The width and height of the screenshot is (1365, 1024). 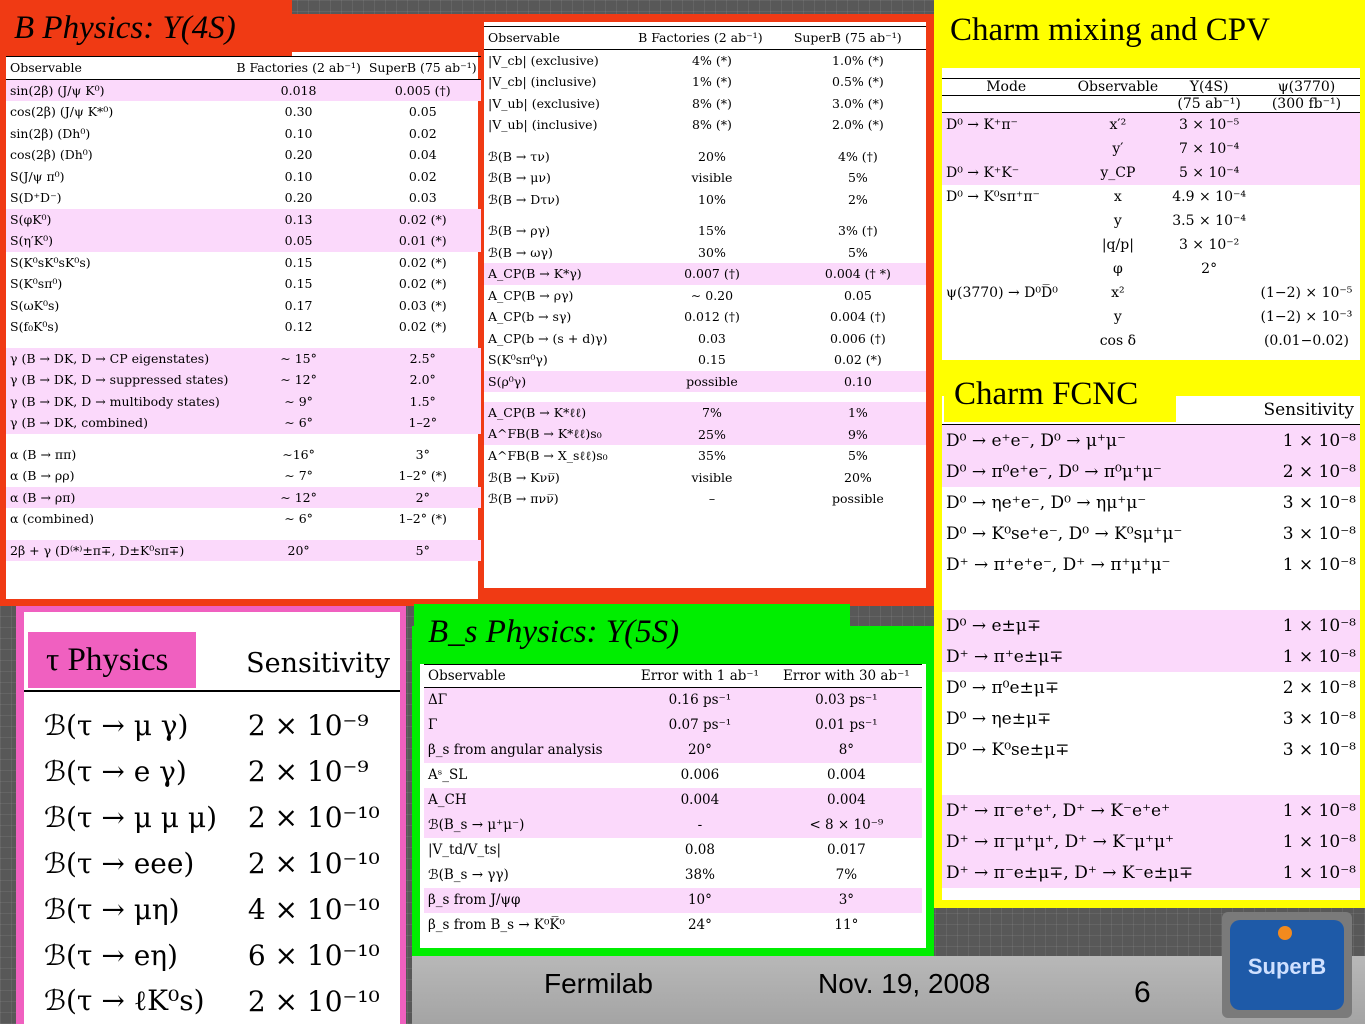 What do you see at coordinates (712, 456) in the screenshot?
I see `bfactory-value-cell: 35%` at bounding box center [712, 456].